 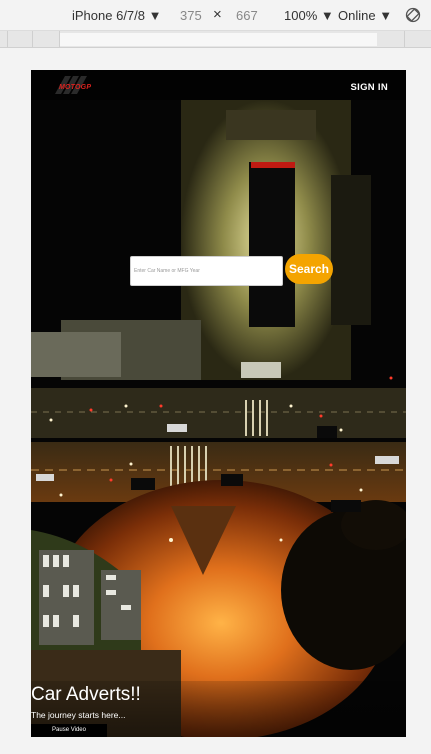 I want to click on sign-in-link: SIGN IN, so click(x=369, y=87).